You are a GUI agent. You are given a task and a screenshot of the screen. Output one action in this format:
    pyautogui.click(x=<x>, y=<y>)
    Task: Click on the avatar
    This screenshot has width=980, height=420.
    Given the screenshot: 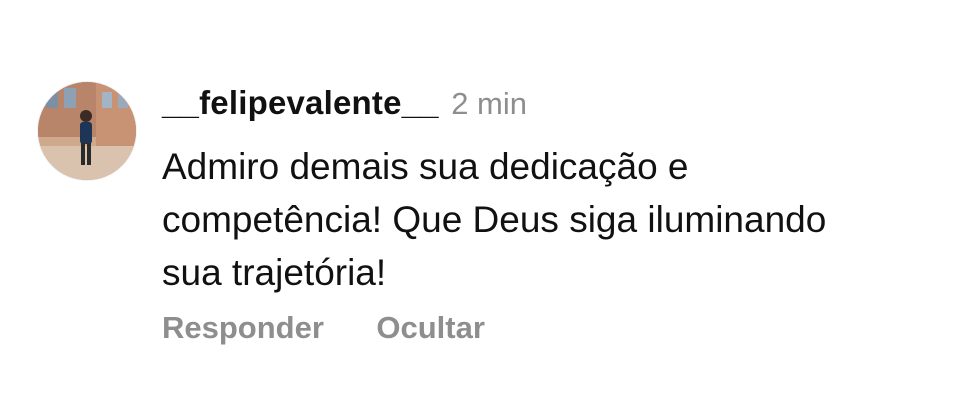 What is the action you would take?
    pyautogui.click(x=87, y=131)
    